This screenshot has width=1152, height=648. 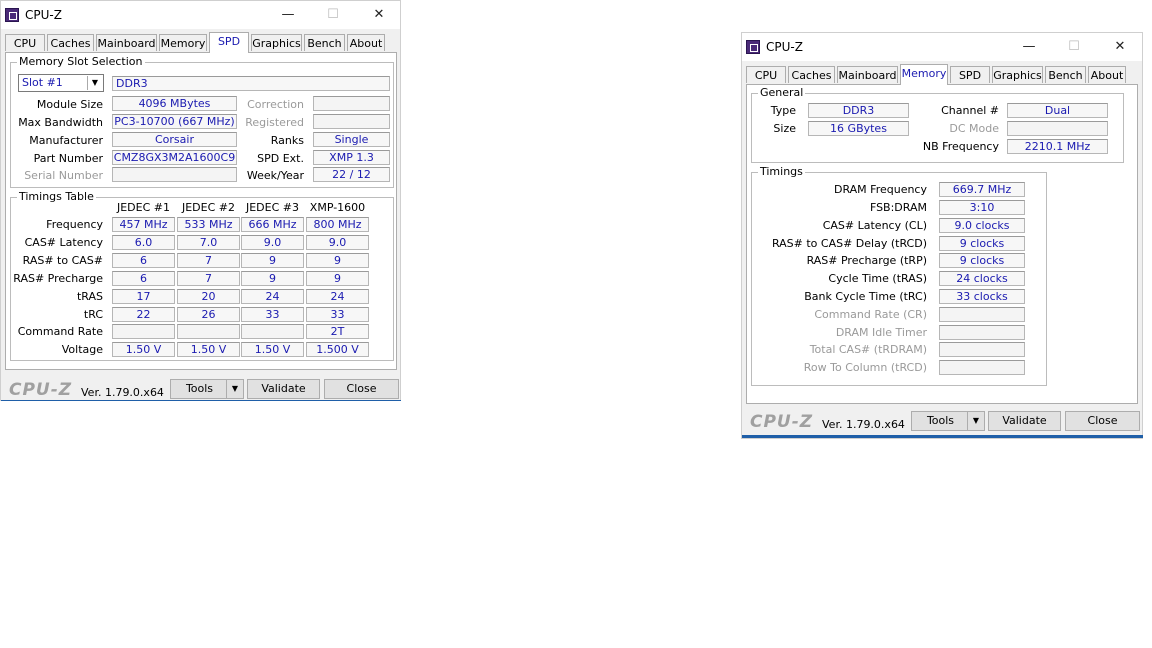 What do you see at coordinates (275, 104) in the screenshot?
I see `correction-label: Correction` at bounding box center [275, 104].